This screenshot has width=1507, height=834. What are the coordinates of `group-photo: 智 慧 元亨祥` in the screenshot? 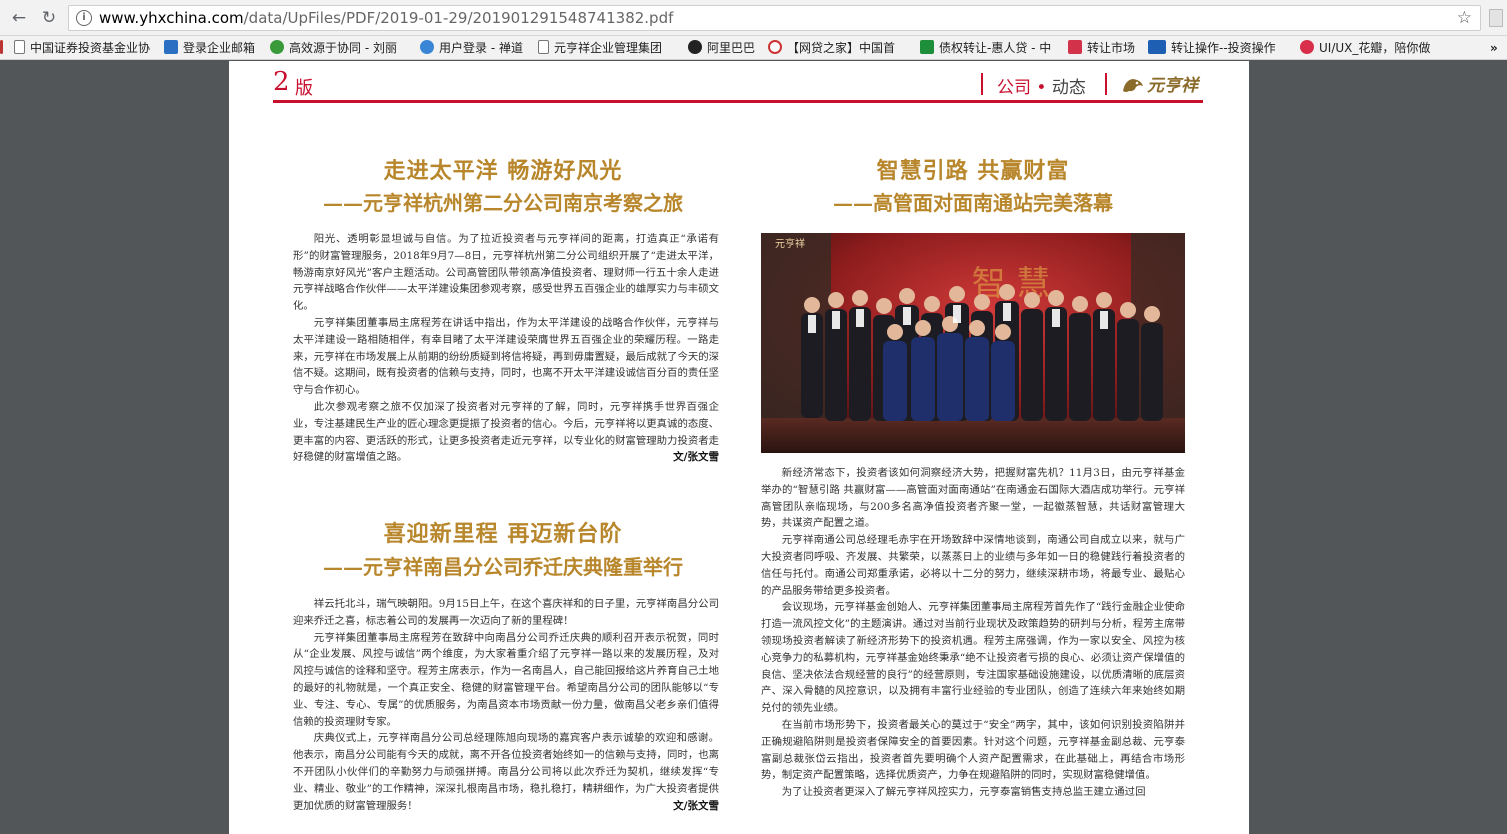 It's located at (973, 343).